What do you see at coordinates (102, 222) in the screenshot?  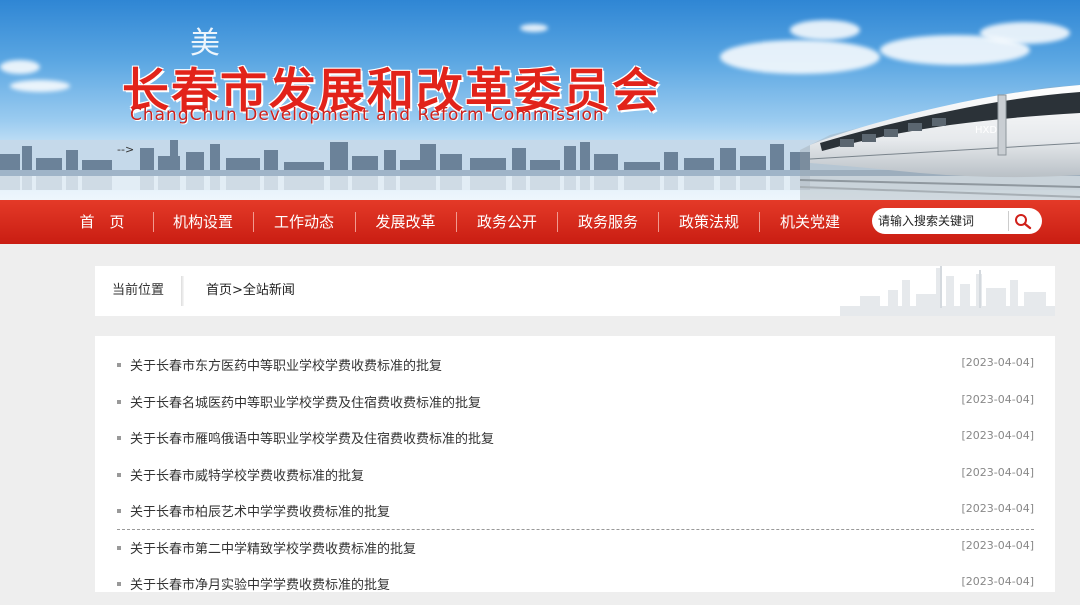 I see `nav-item-home: 首 页` at bounding box center [102, 222].